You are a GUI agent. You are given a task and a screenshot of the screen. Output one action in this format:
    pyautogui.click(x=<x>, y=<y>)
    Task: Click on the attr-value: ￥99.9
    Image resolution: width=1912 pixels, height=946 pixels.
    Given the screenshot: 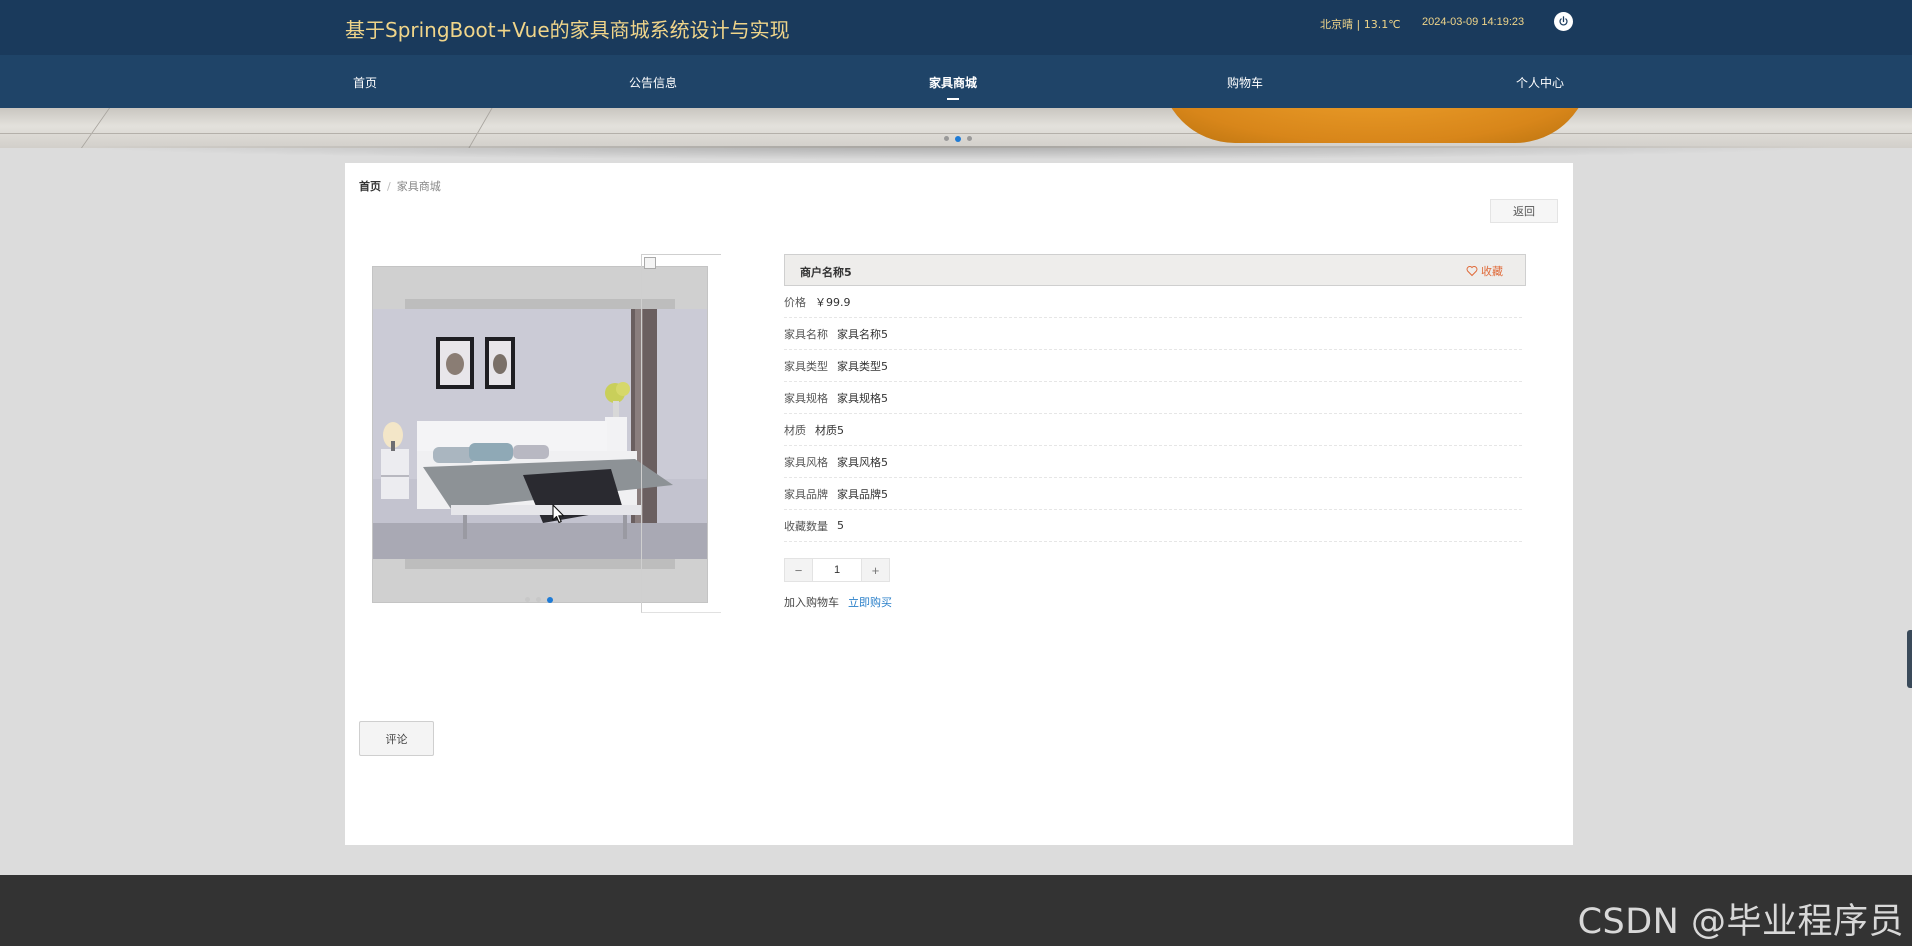 What is the action you would take?
    pyautogui.click(x=833, y=302)
    